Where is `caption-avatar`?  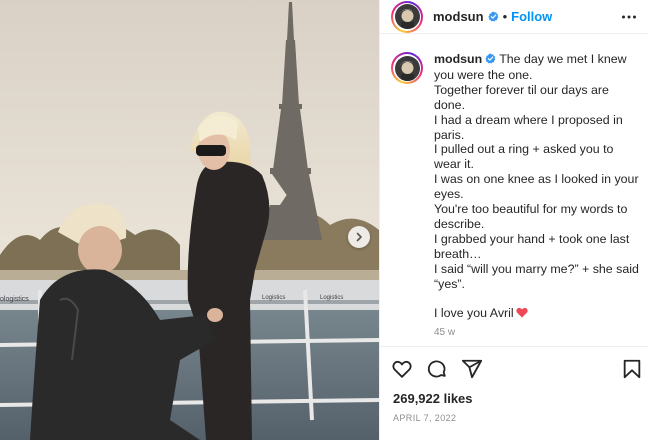 caption-avatar is located at coordinates (407, 68).